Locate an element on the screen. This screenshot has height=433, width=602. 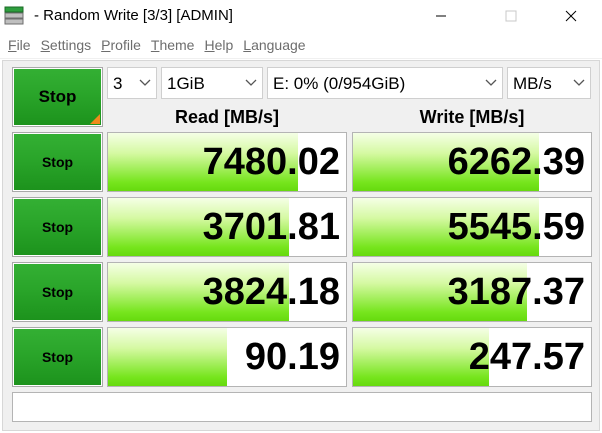
stop-button-row-4: Stop is located at coordinates (57, 357).